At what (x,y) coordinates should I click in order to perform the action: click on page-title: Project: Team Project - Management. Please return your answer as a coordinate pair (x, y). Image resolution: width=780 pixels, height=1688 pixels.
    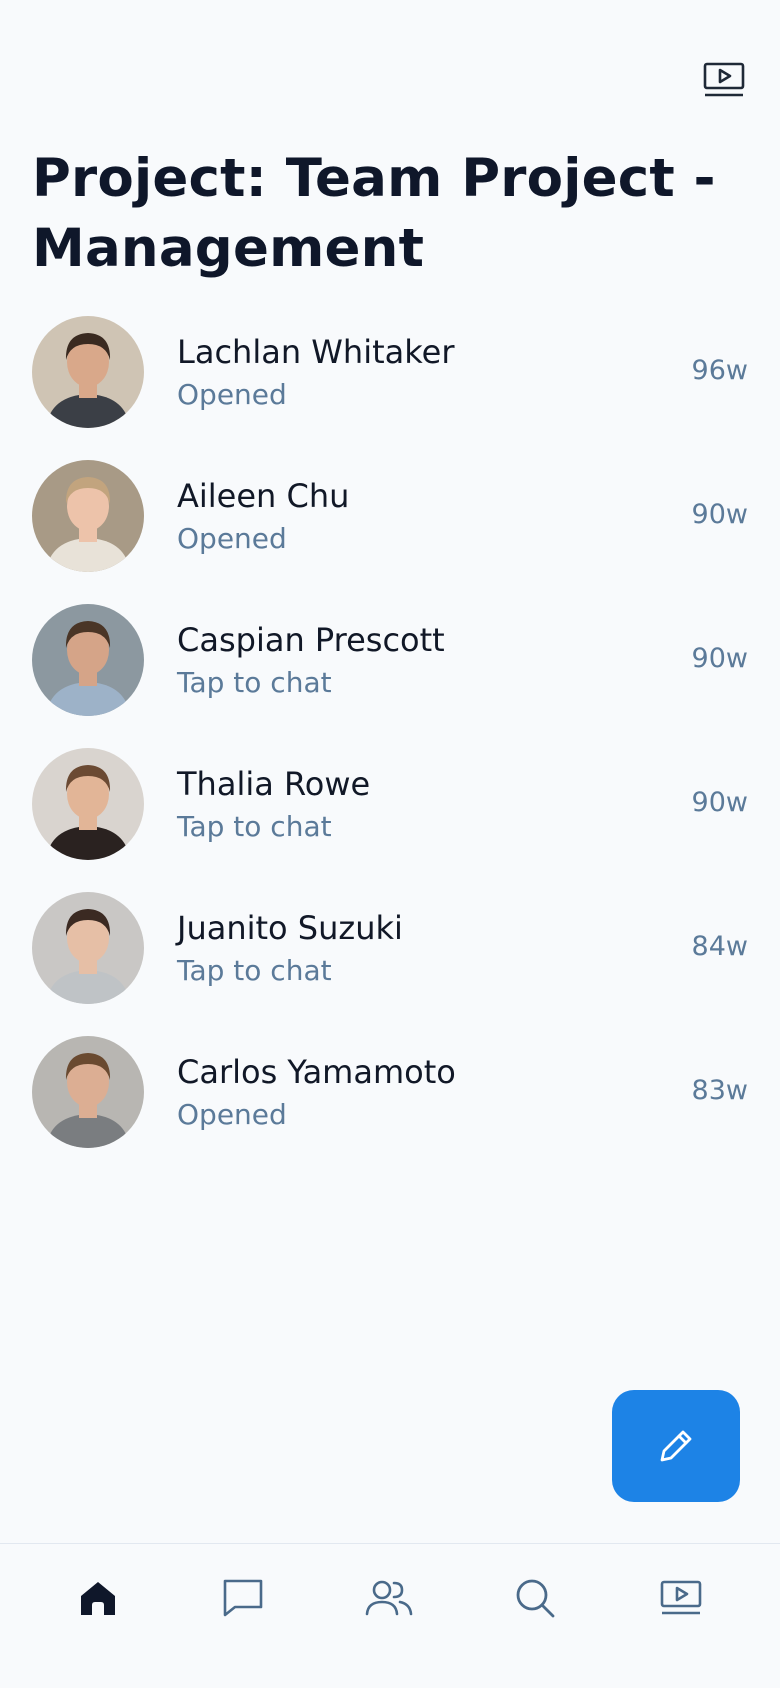
    Looking at the image, I should click on (374, 213).